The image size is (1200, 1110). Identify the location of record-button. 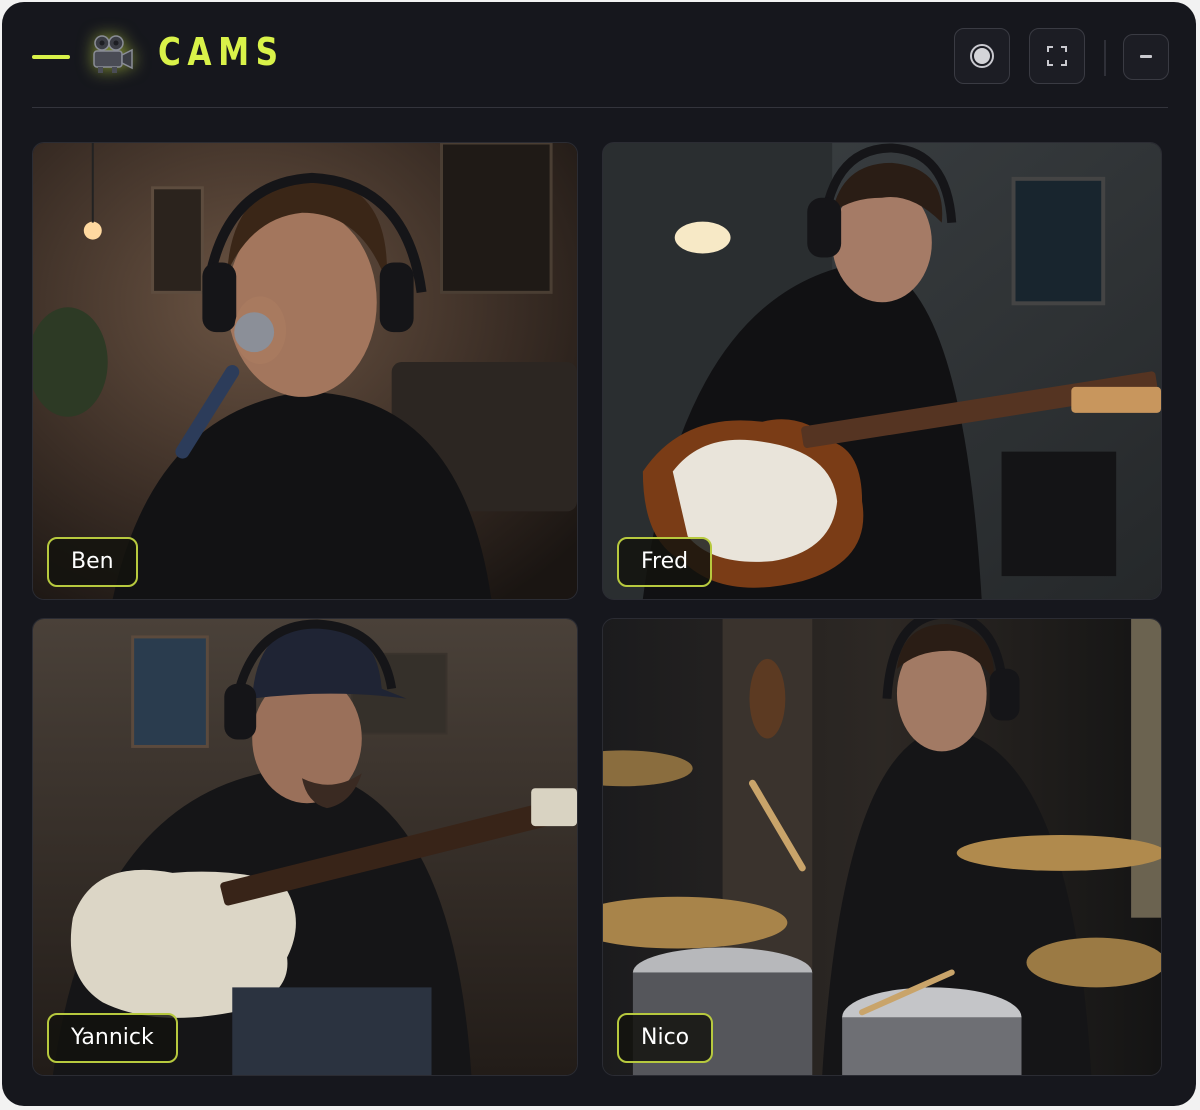
(982, 56).